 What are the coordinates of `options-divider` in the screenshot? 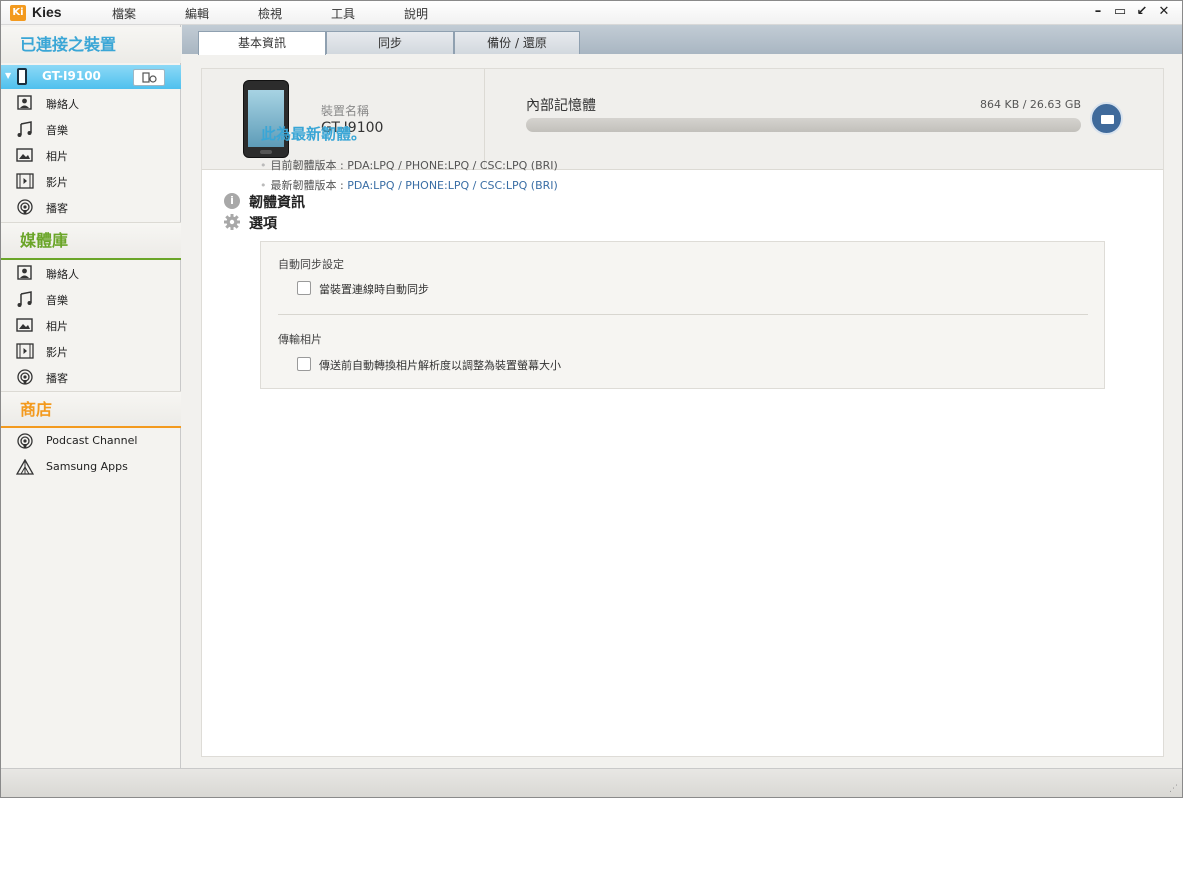 It's located at (683, 314).